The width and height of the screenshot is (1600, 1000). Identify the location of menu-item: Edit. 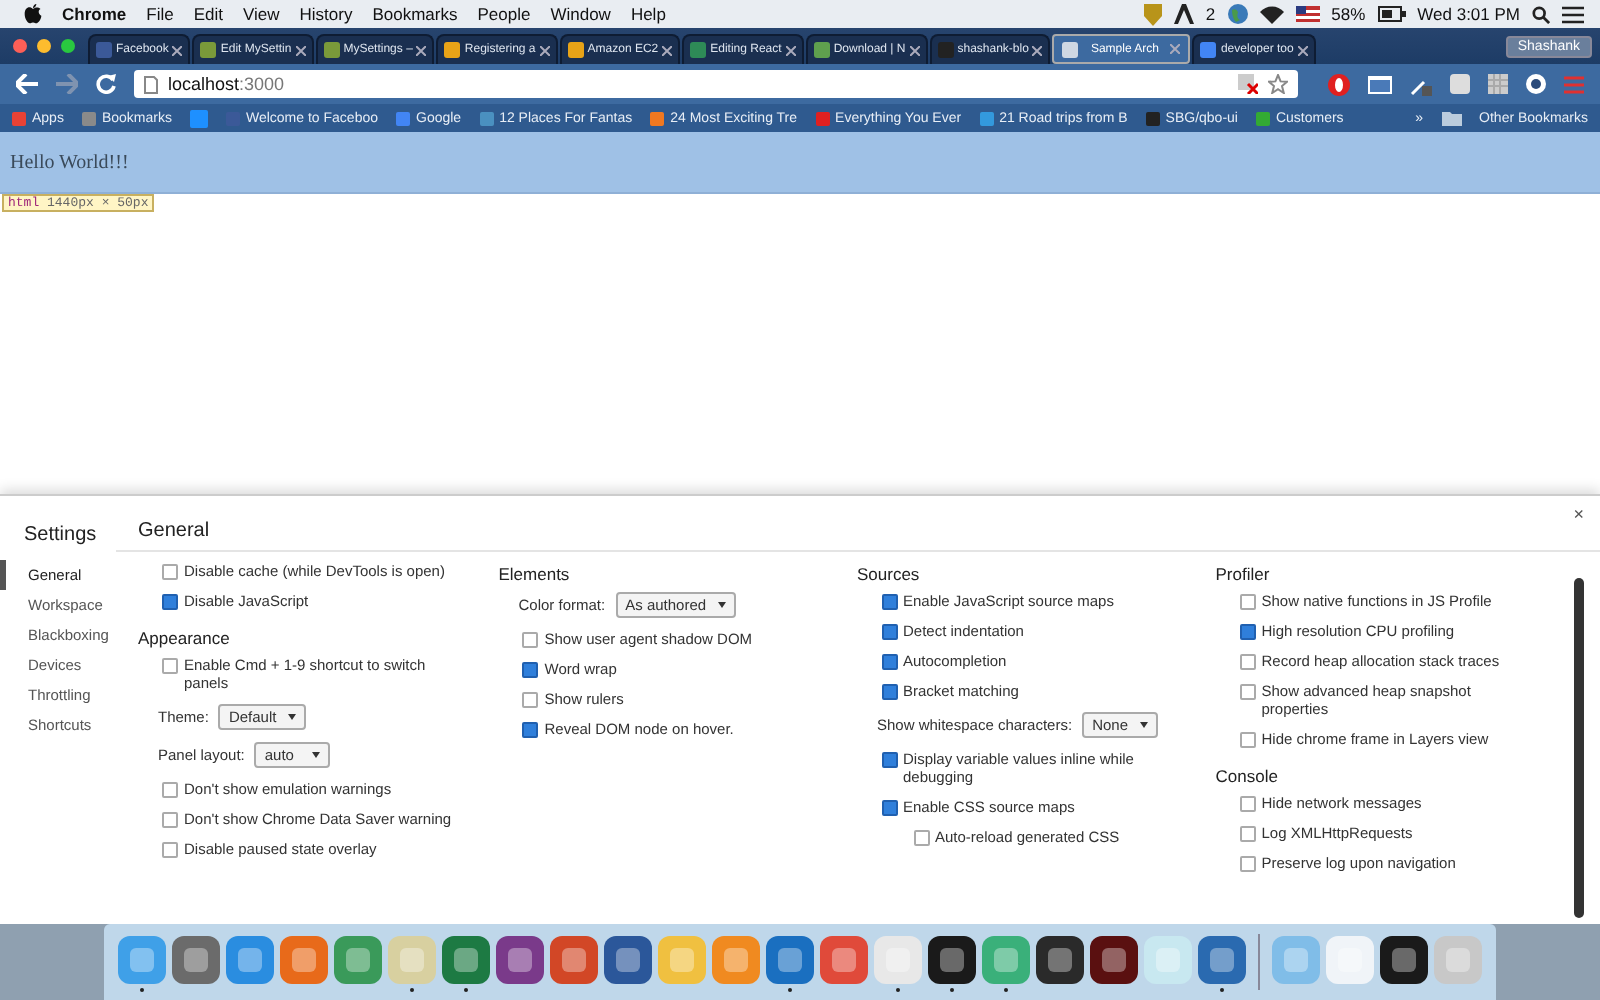
(208, 14).